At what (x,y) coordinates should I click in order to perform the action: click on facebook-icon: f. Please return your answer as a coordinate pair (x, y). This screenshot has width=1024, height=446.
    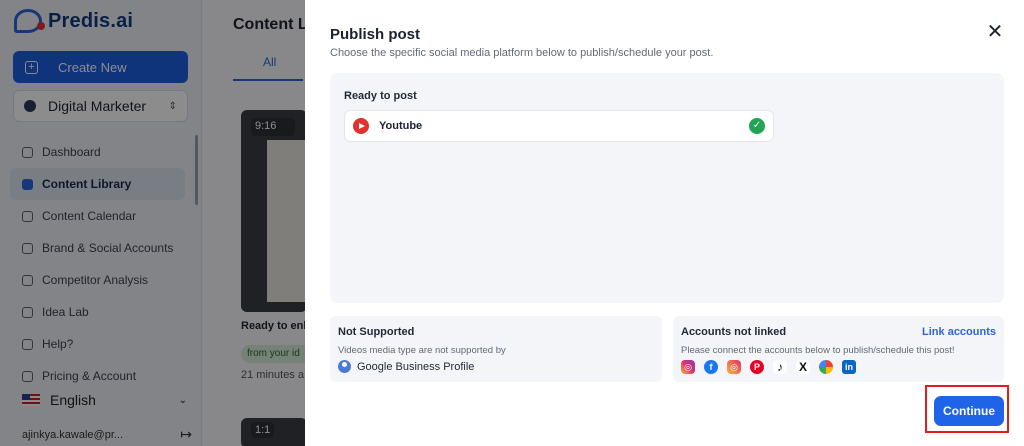
    Looking at the image, I should click on (711, 367).